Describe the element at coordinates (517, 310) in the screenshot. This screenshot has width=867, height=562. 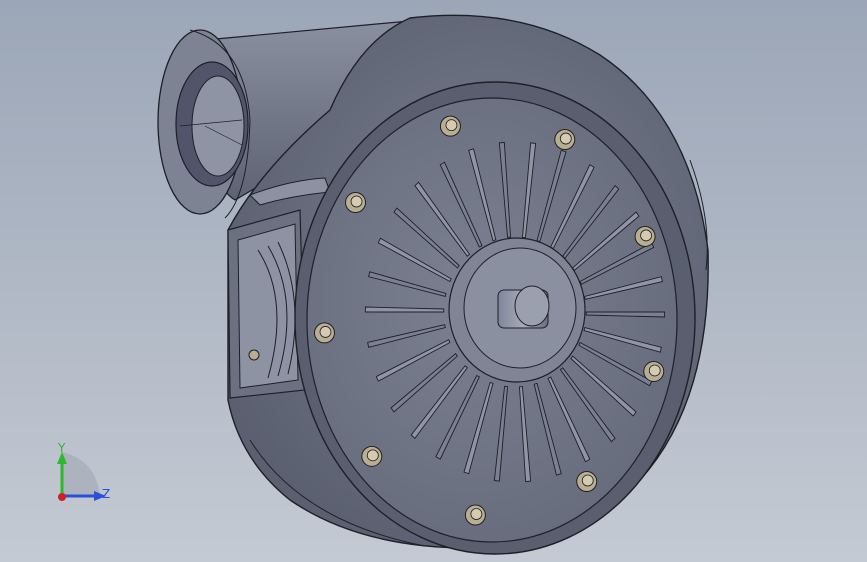
I see `impeller-hub` at that location.